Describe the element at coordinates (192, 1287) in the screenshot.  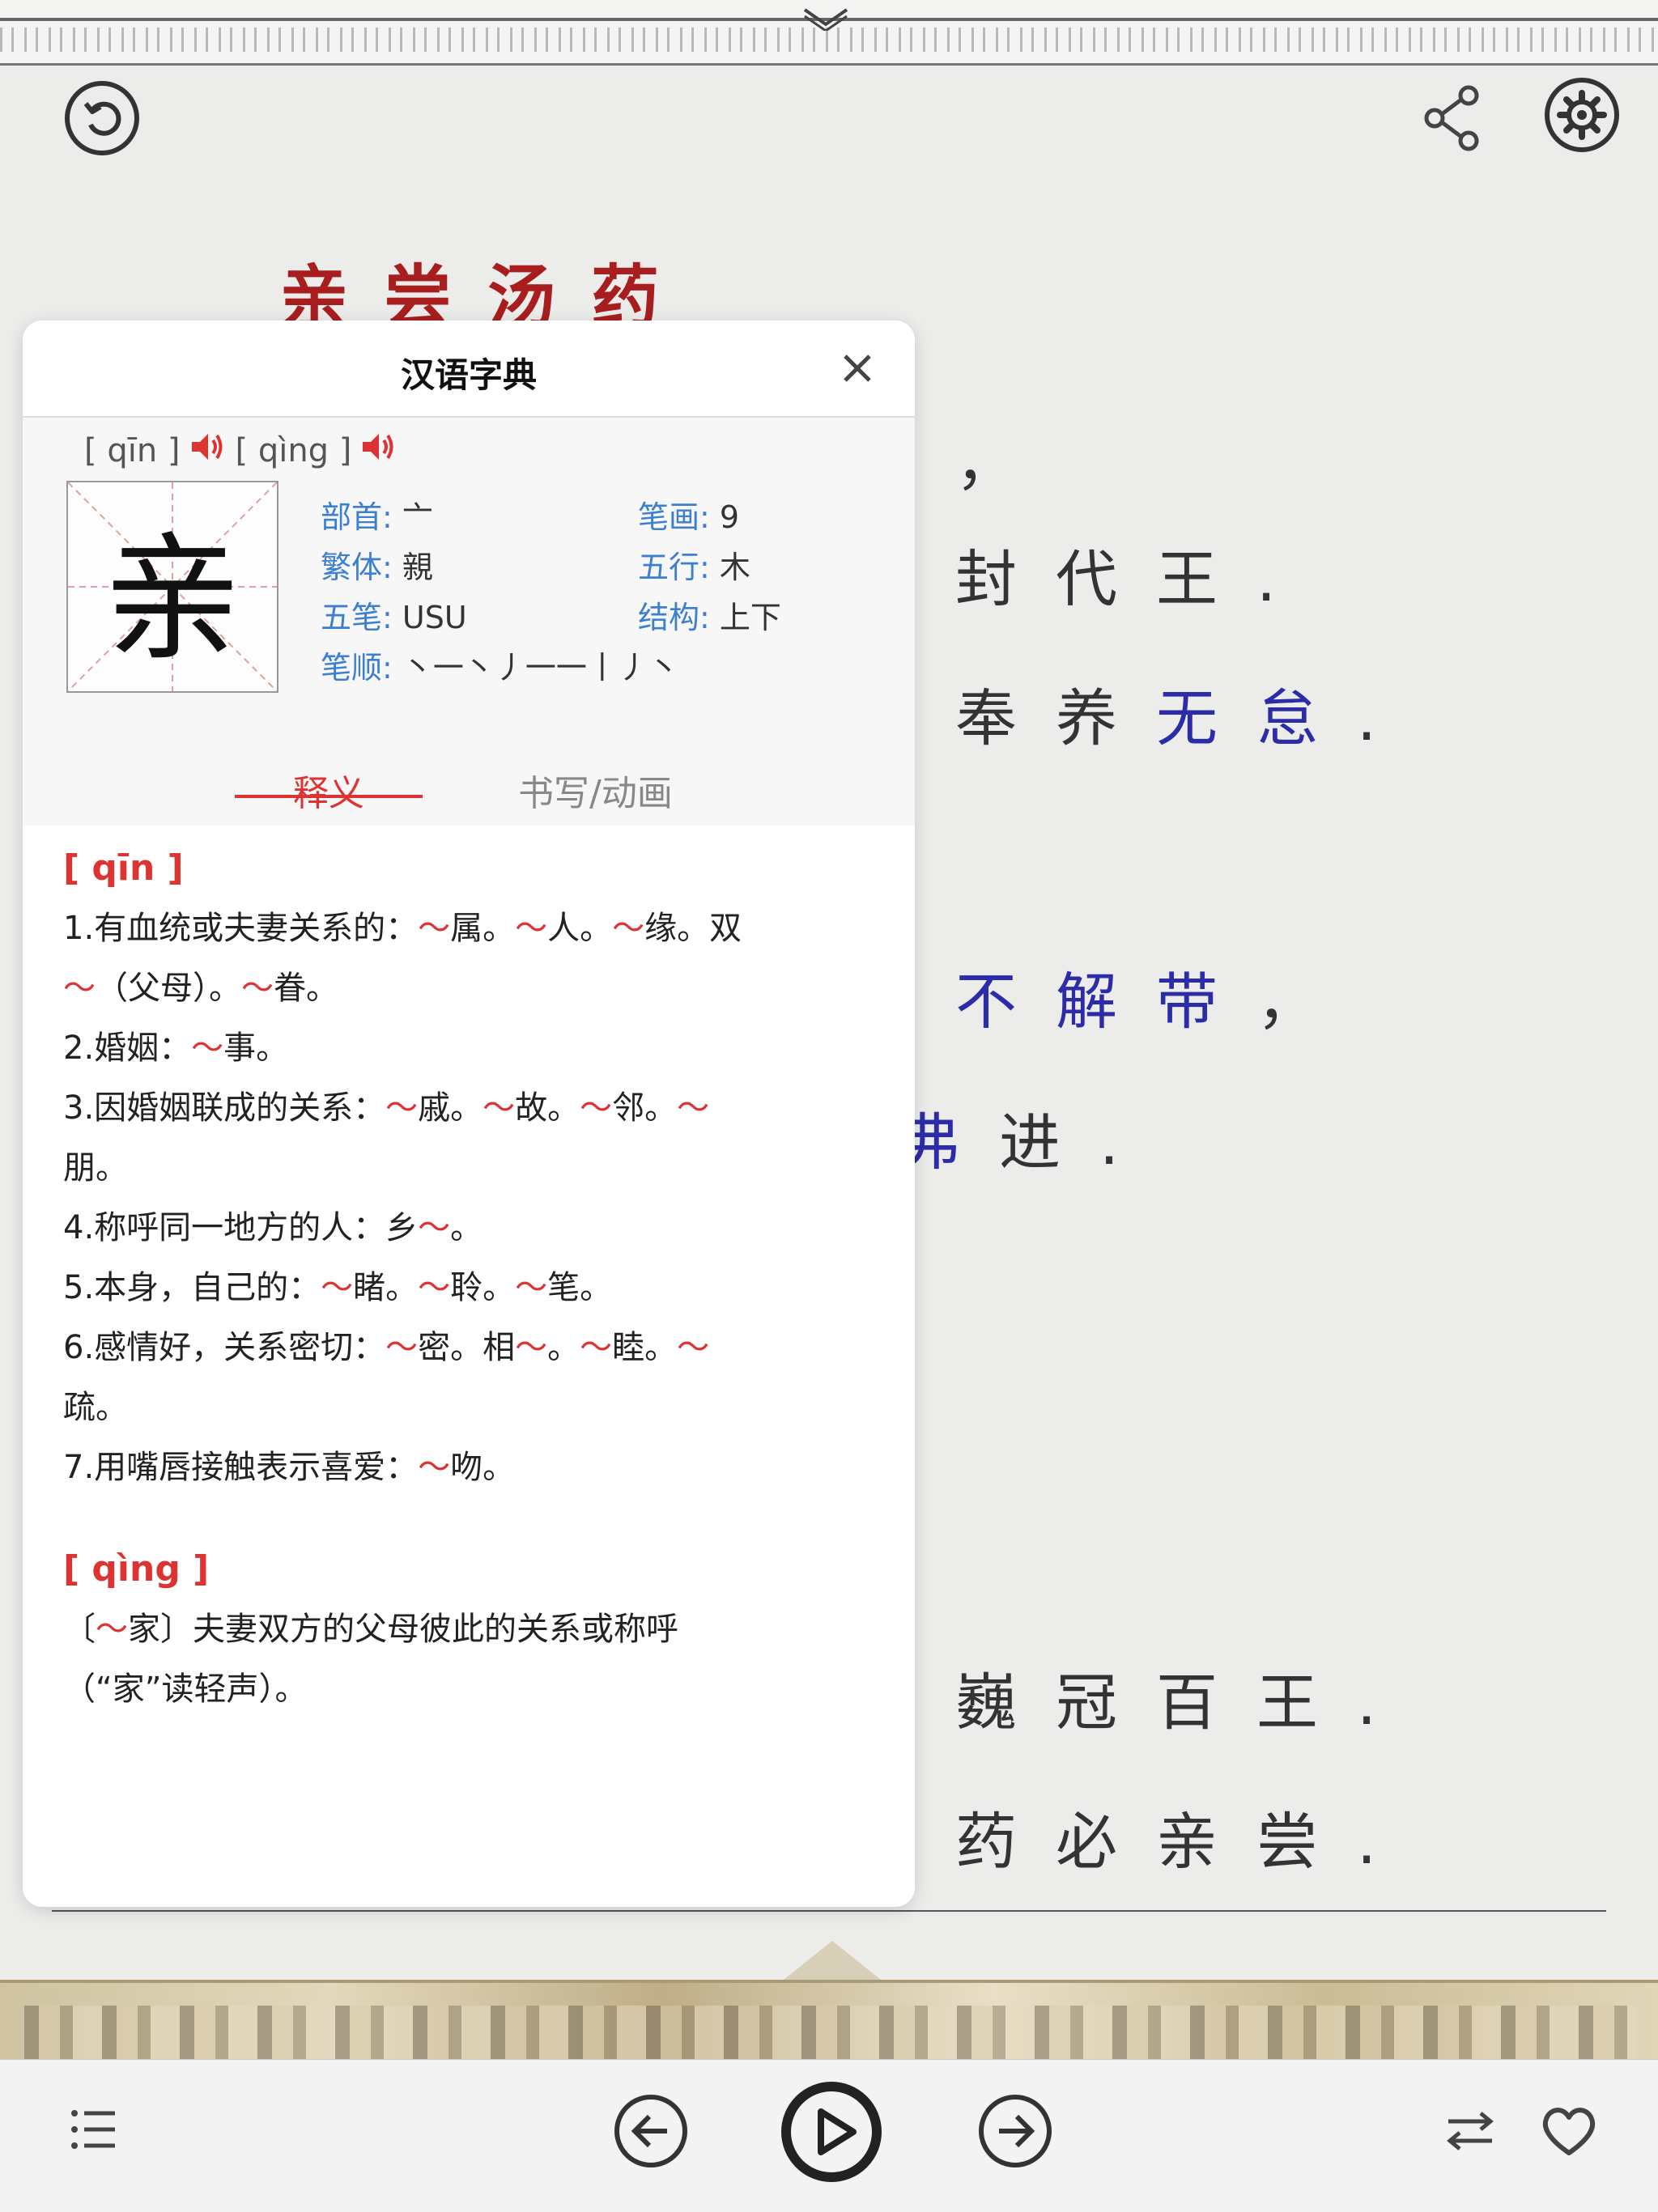
I see `definition-text: 5.本身，自己的：` at that location.